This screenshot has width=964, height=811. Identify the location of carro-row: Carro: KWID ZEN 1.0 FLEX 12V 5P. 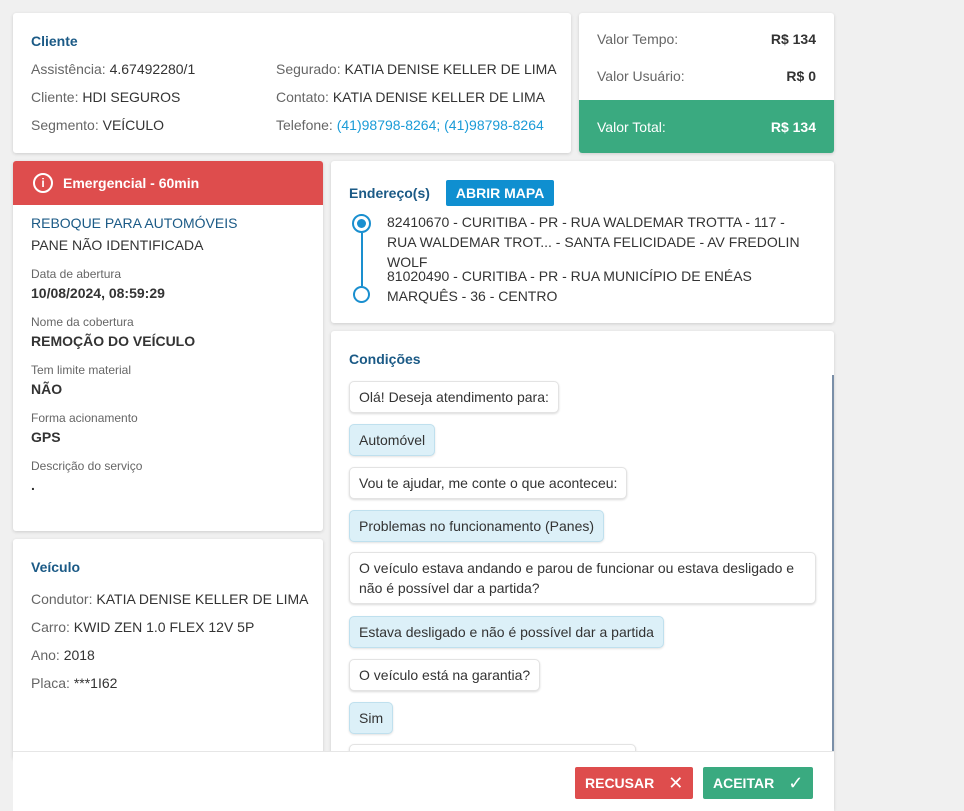
(143, 627).